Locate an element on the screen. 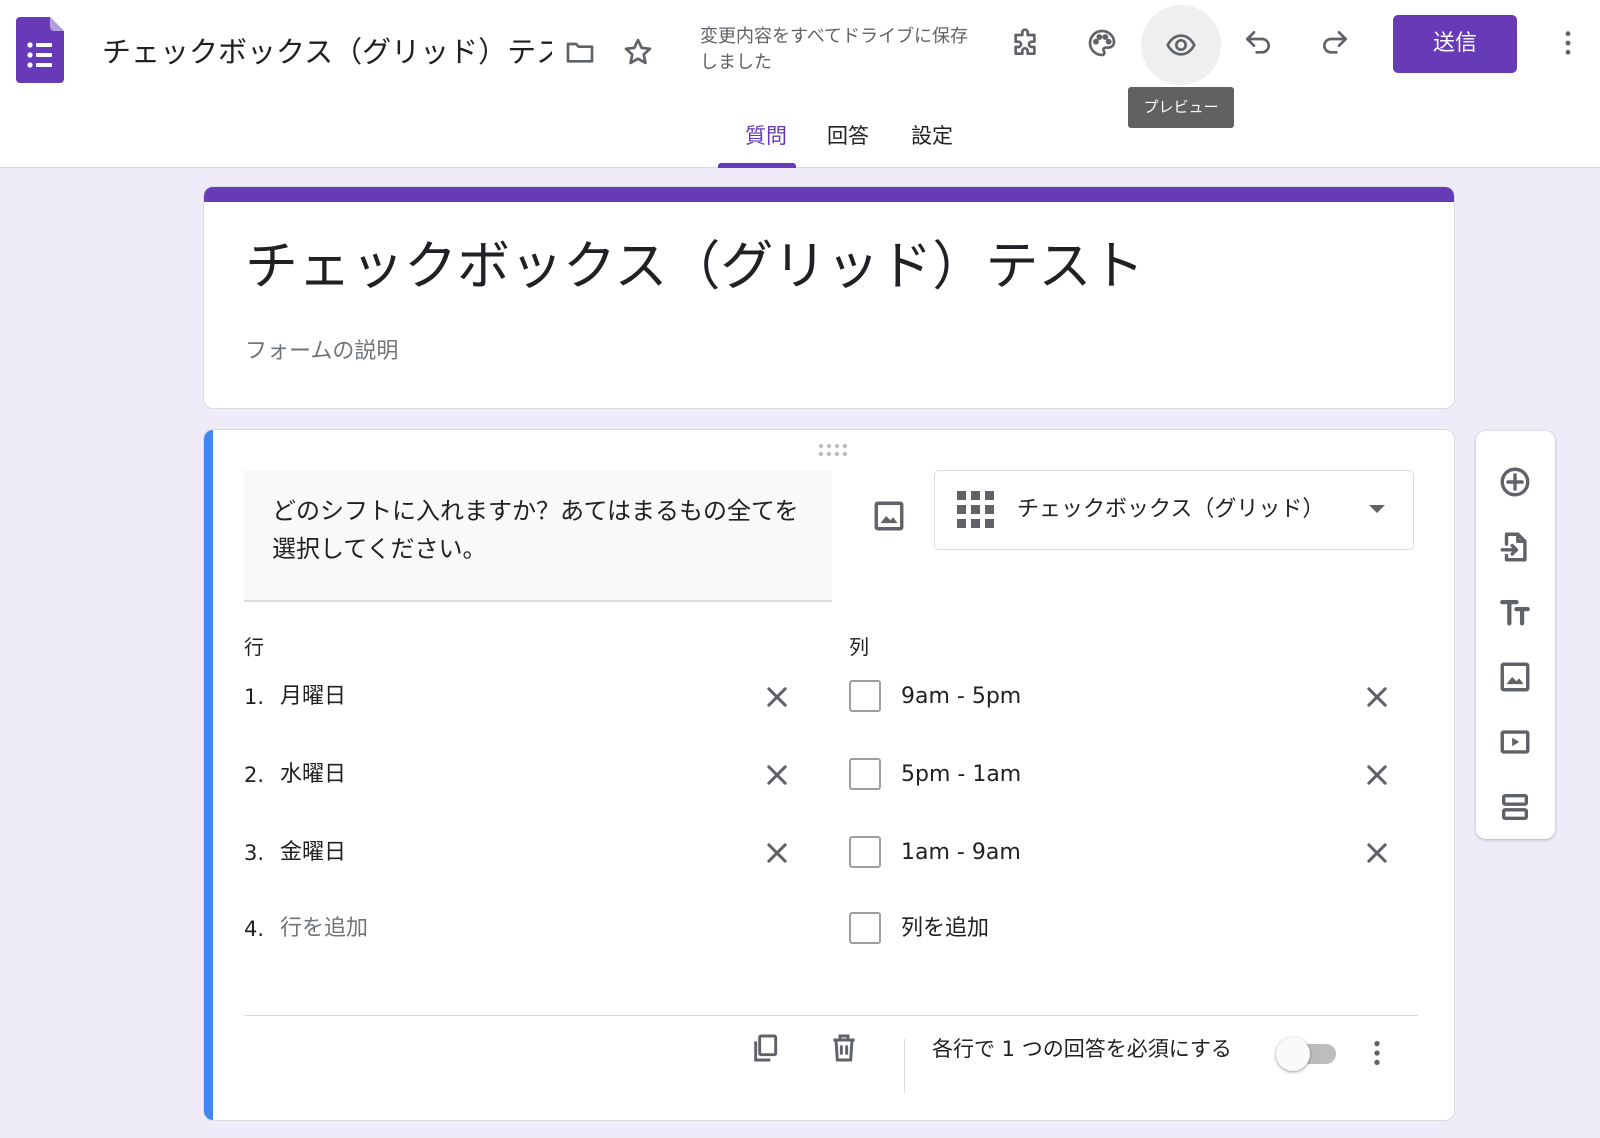 This screenshot has width=1600, height=1138. grid-row-item: 2. 水曜日 is located at coordinates (524, 775).